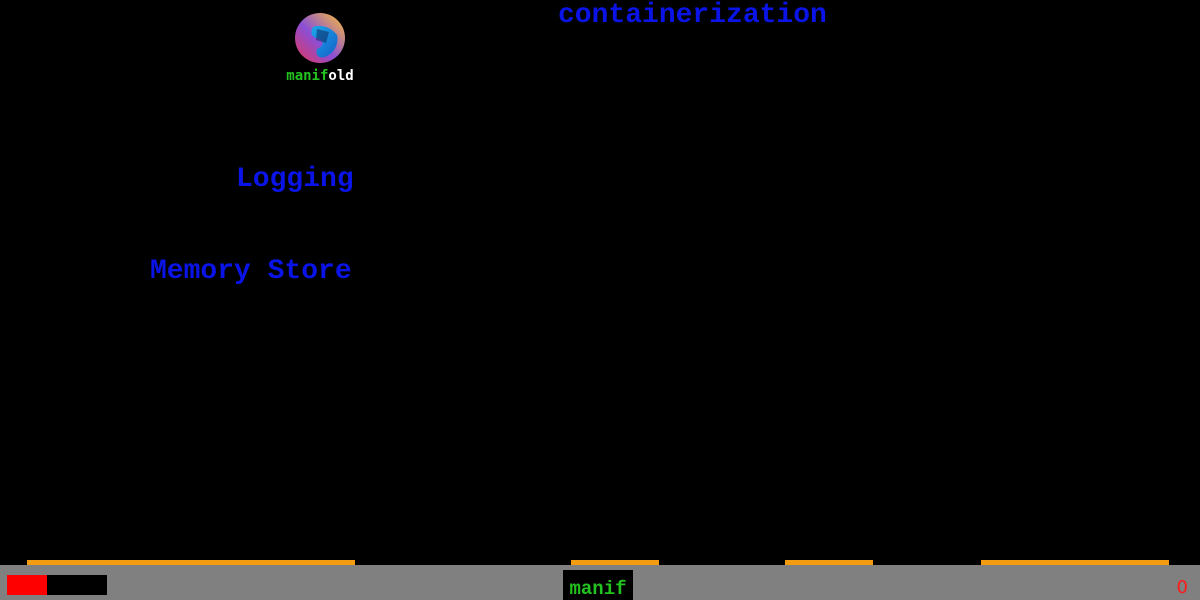 This screenshot has height=600, width=1200. What do you see at coordinates (307, 76) in the screenshot?
I see `logo-text-typed-part: manif` at bounding box center [307, 76].